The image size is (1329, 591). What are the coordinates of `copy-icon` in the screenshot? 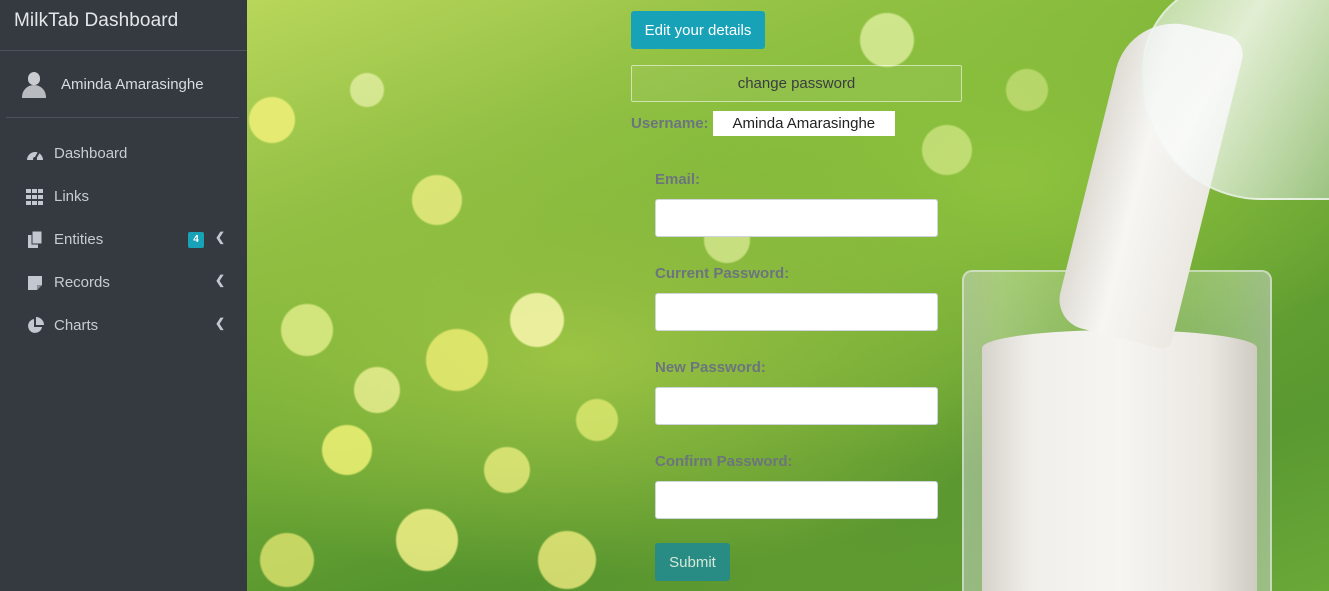 It's located at (35, 239).